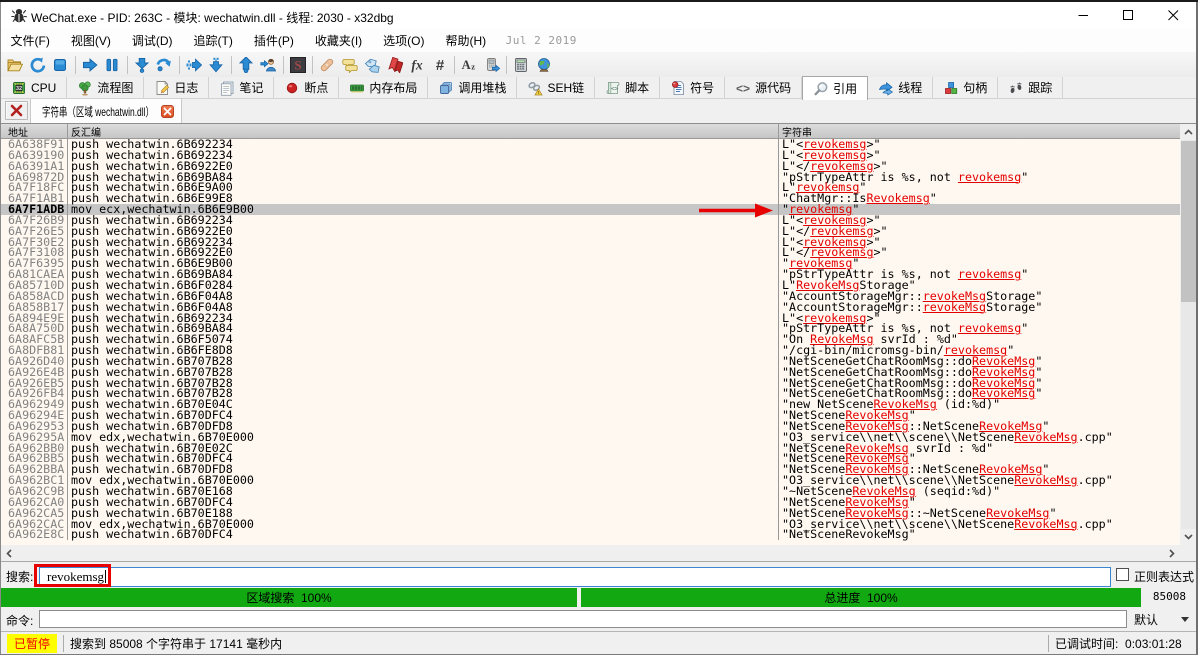 This screenshot has width=1198, height=655. I want to click on bookmarks-icon, so click(395, 64).